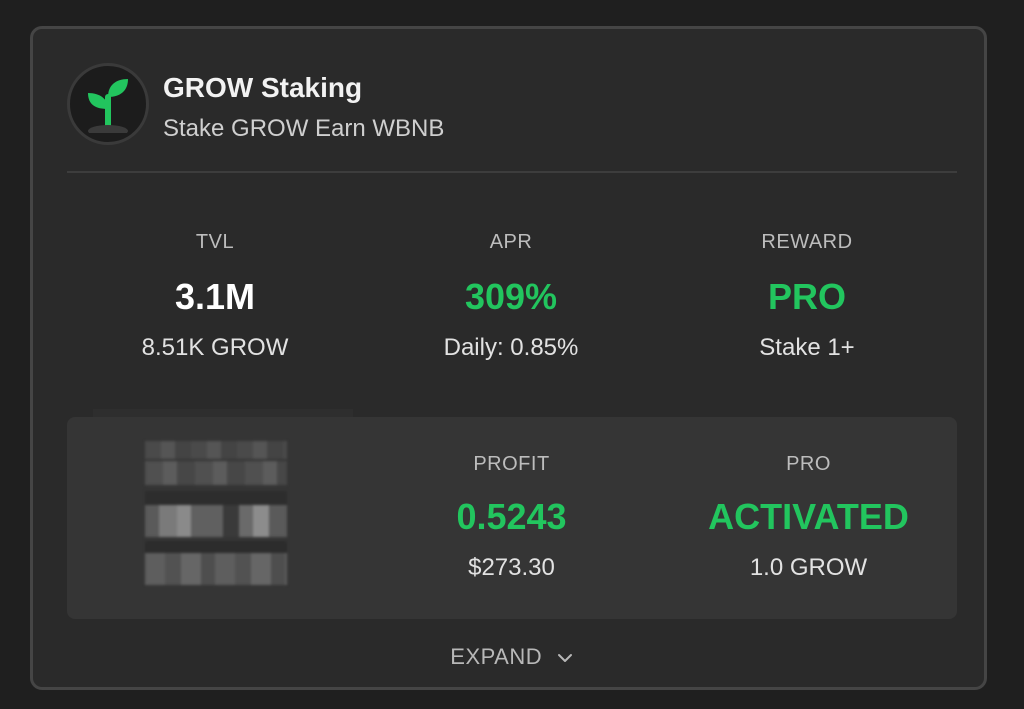 This screenshot has height=709, width=1024. I want to click on stat-reward-value: PRO, so click(806, 296).